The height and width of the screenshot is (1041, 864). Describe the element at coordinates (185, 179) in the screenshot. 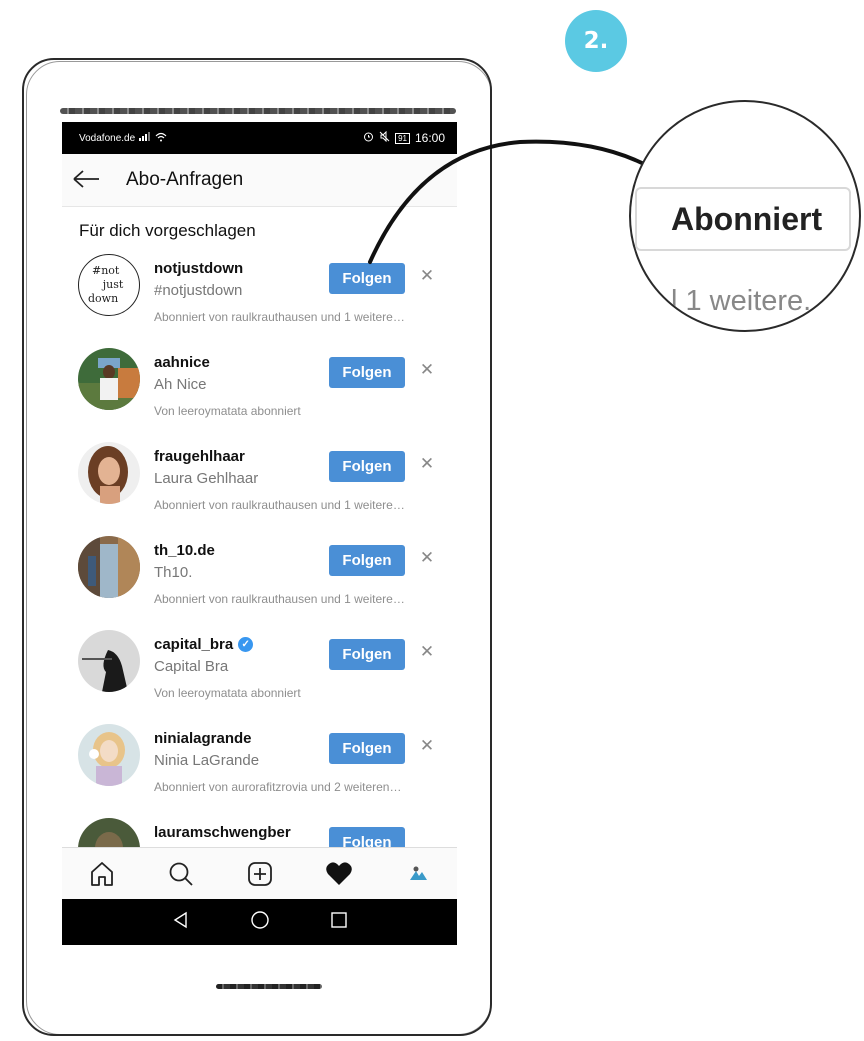

I see `page-title: Abo-Anfragen` at that location.